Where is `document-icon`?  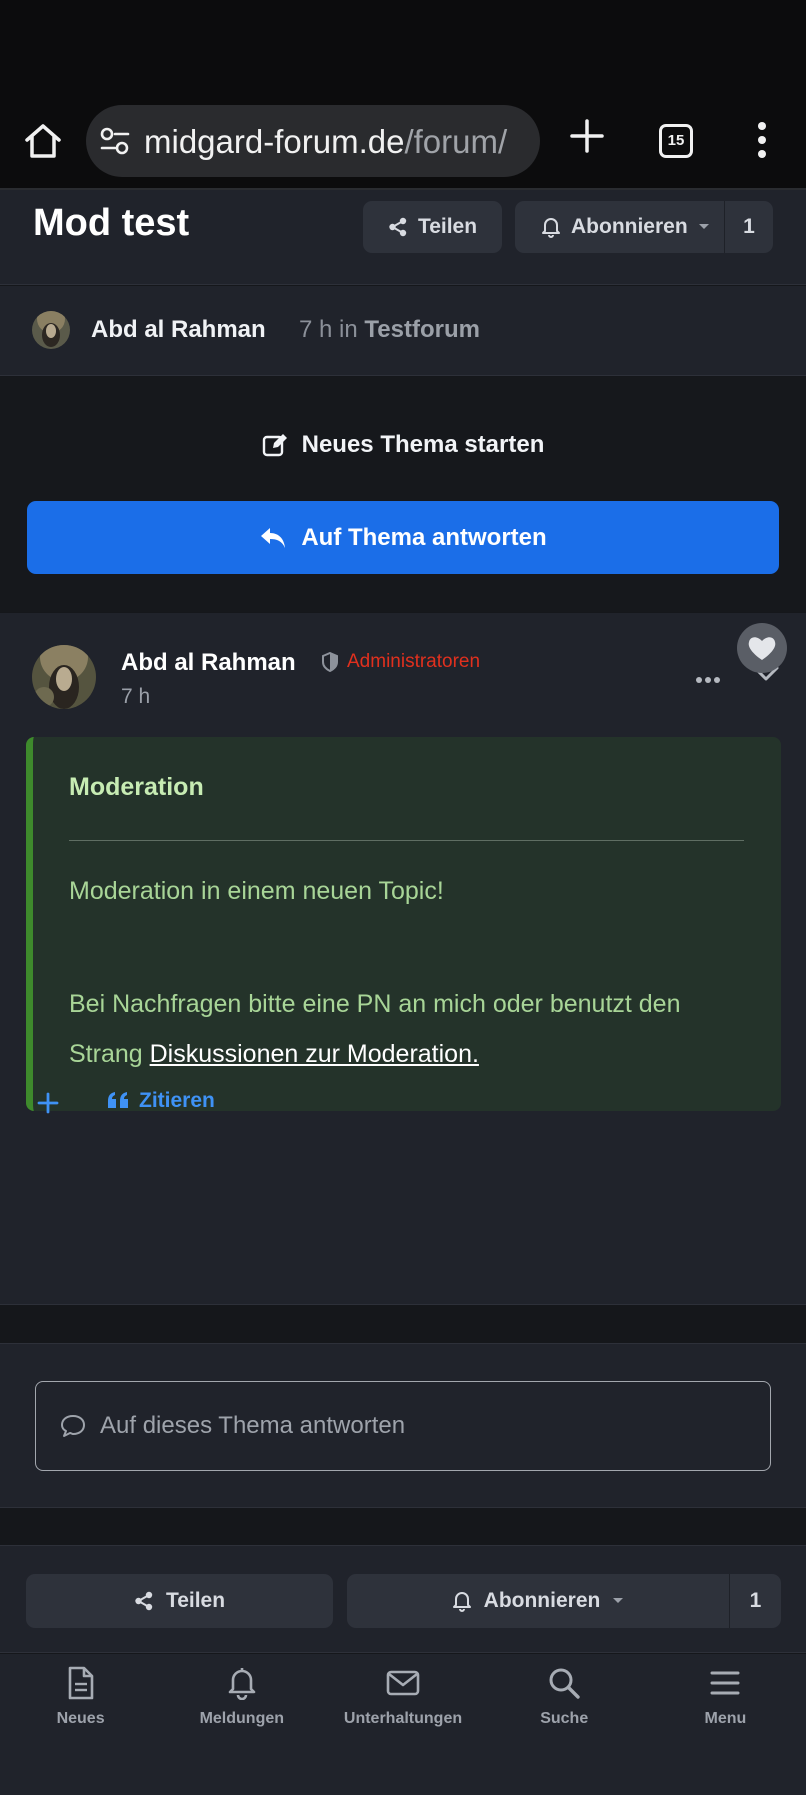 document-icon is located at coordinates (80, 1683).